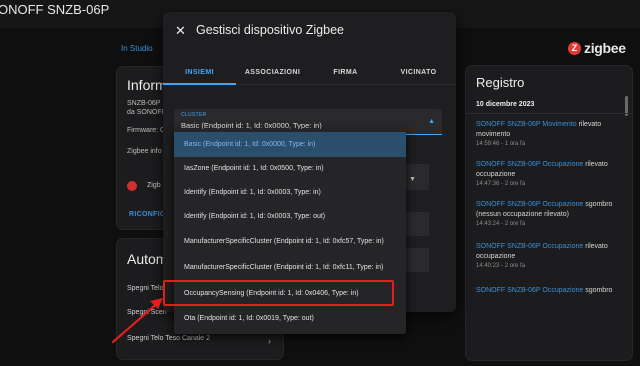  I want to click on annotation-arrow, so click(137, 321).